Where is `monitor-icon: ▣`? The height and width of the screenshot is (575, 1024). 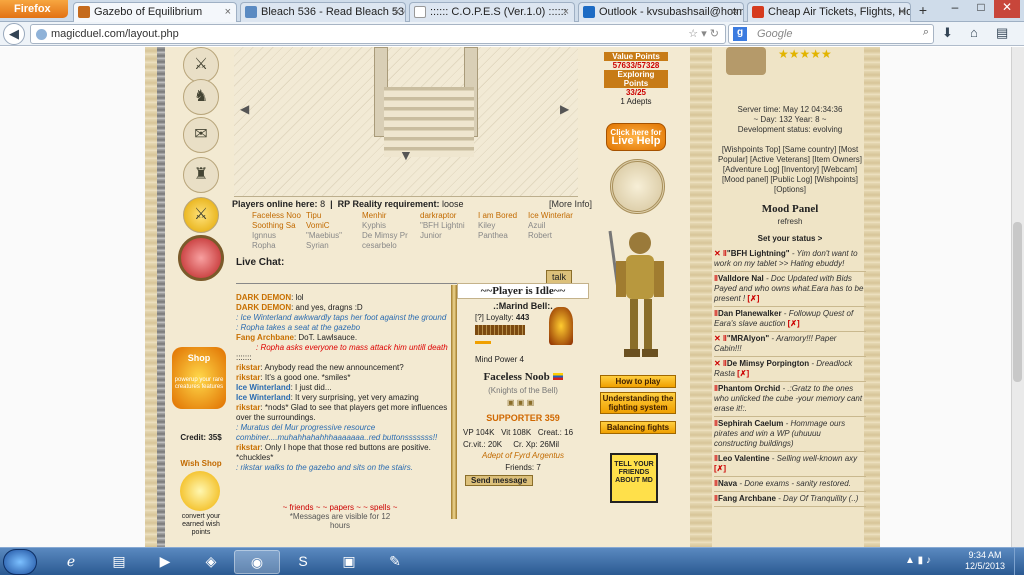
monitor-icon: ▣ is located at coordinates (349, 562).